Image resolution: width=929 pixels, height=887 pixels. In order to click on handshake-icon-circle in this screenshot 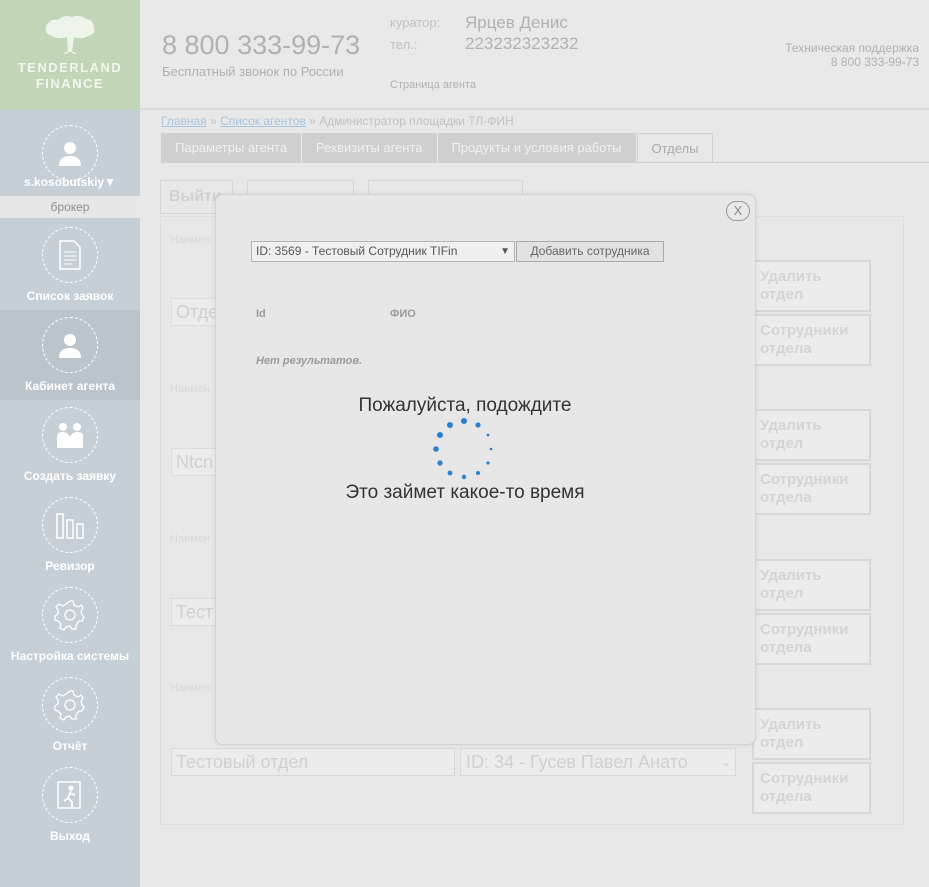, I will do `click(70, 435)`.